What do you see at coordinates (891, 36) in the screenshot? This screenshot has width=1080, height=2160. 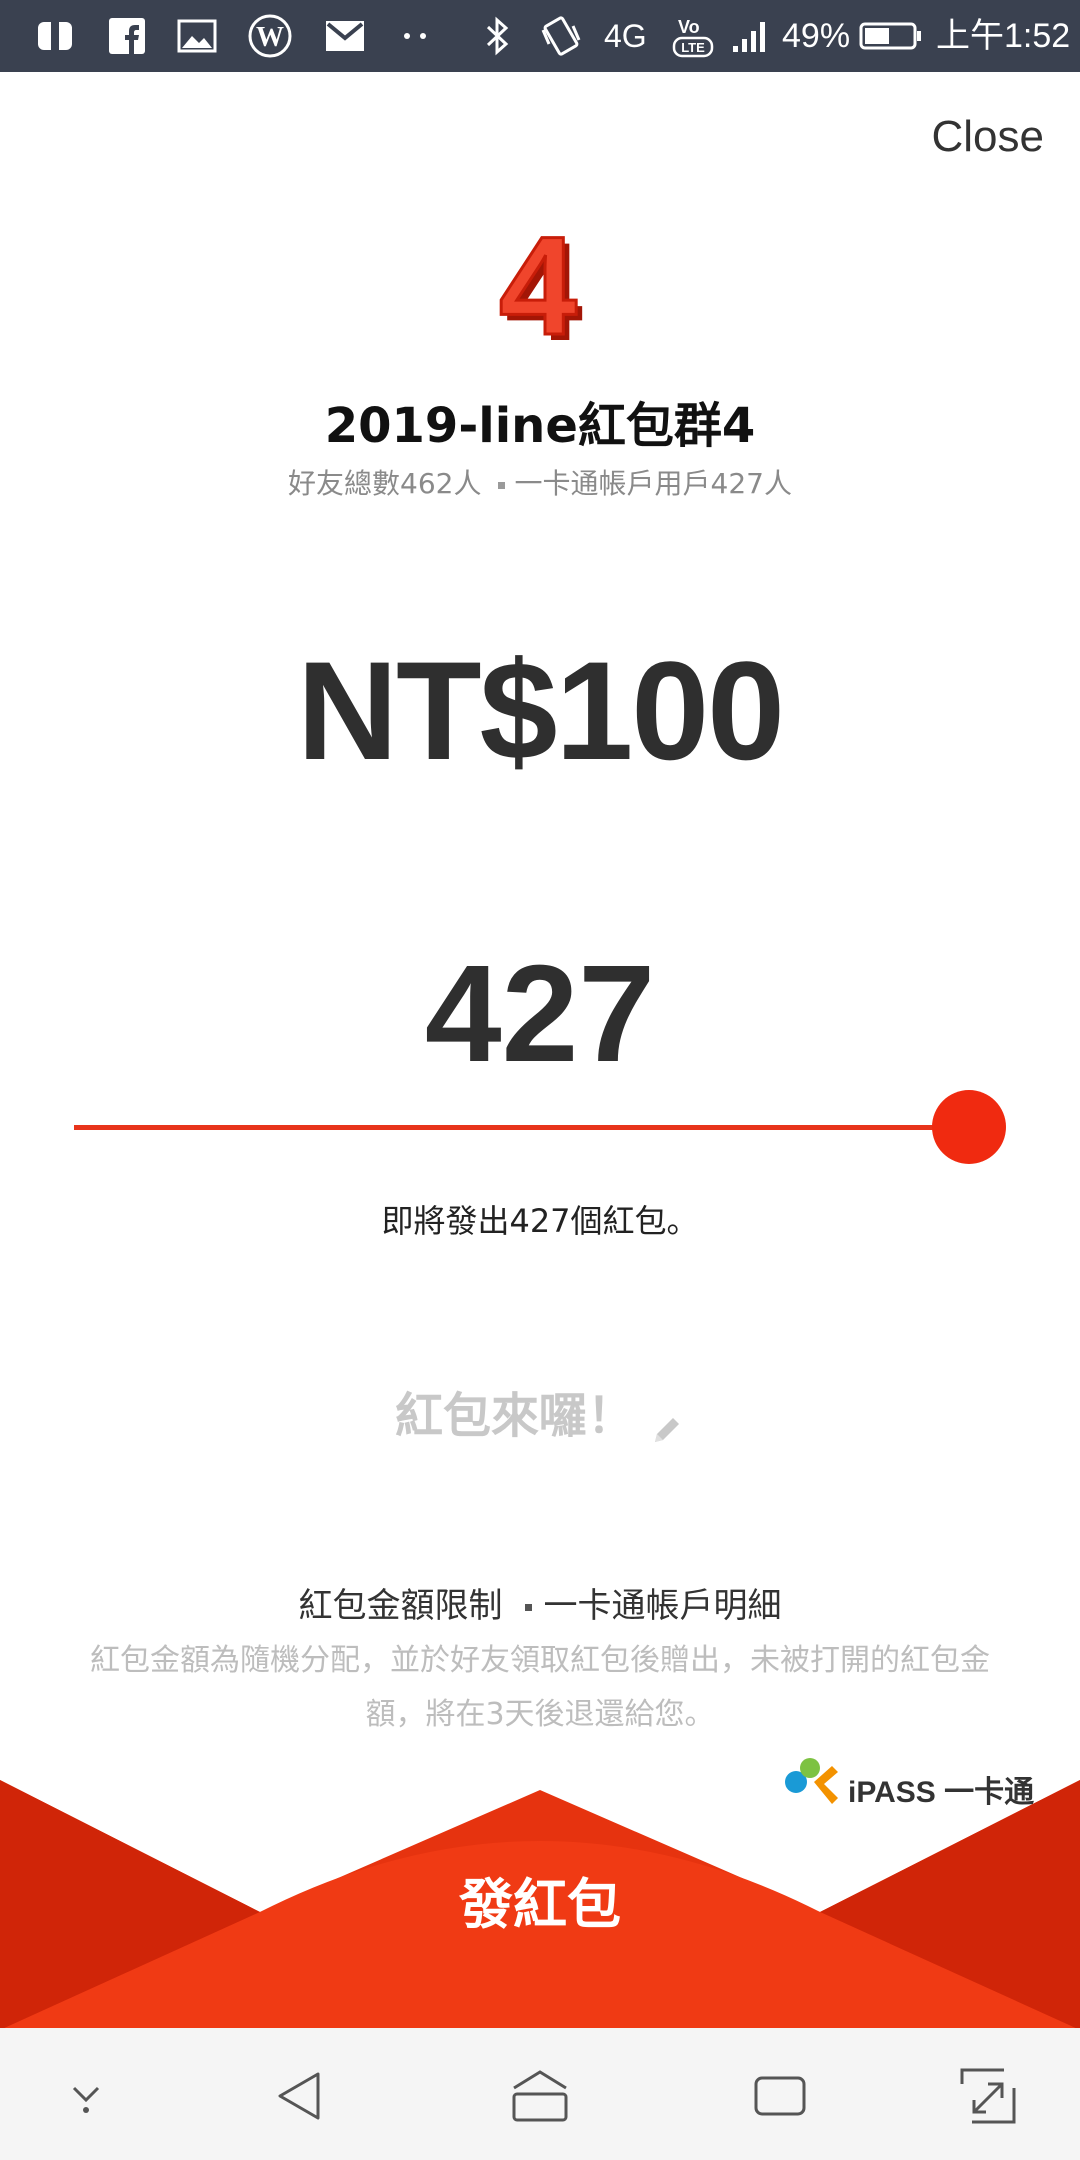 I see `battery-icon` at bounding box center [891, 36].